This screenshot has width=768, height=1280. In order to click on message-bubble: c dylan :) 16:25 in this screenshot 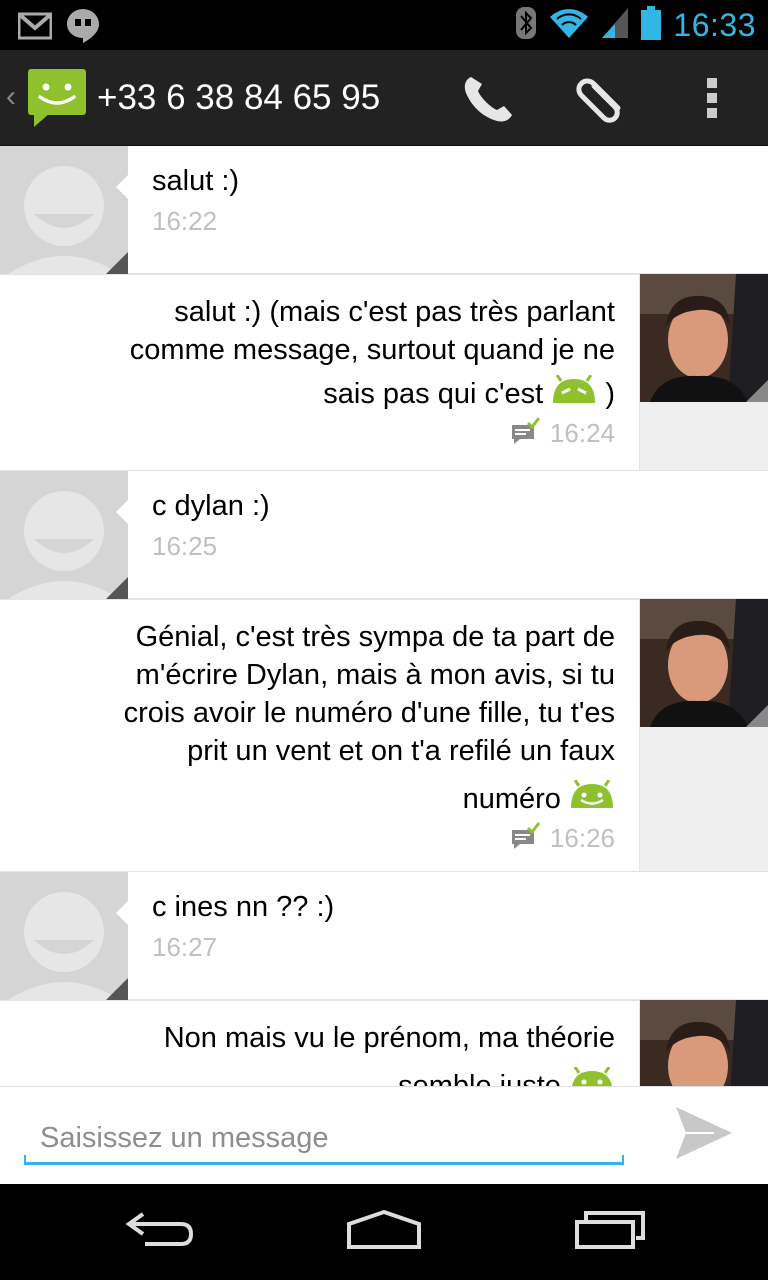, I will do `click(448, 534)`.